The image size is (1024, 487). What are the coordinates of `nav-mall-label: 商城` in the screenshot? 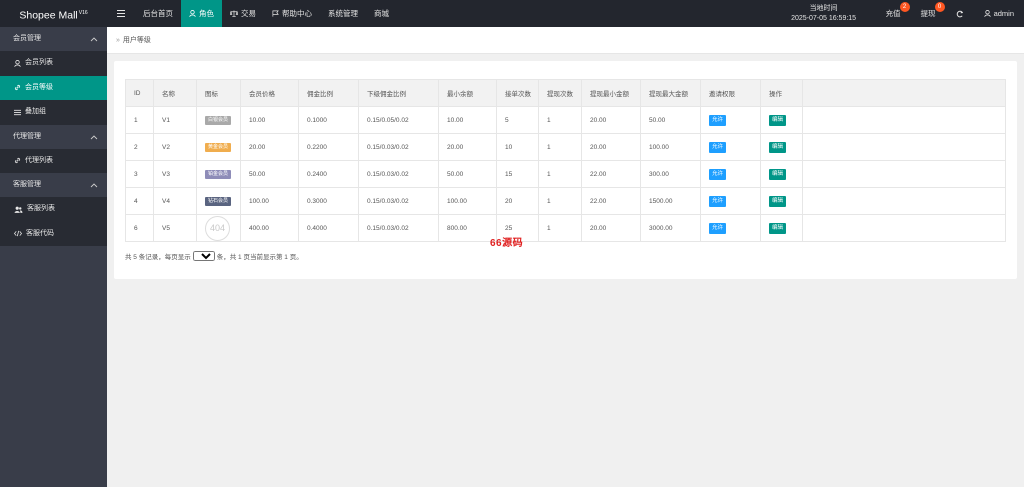 It's located at (381, 13).